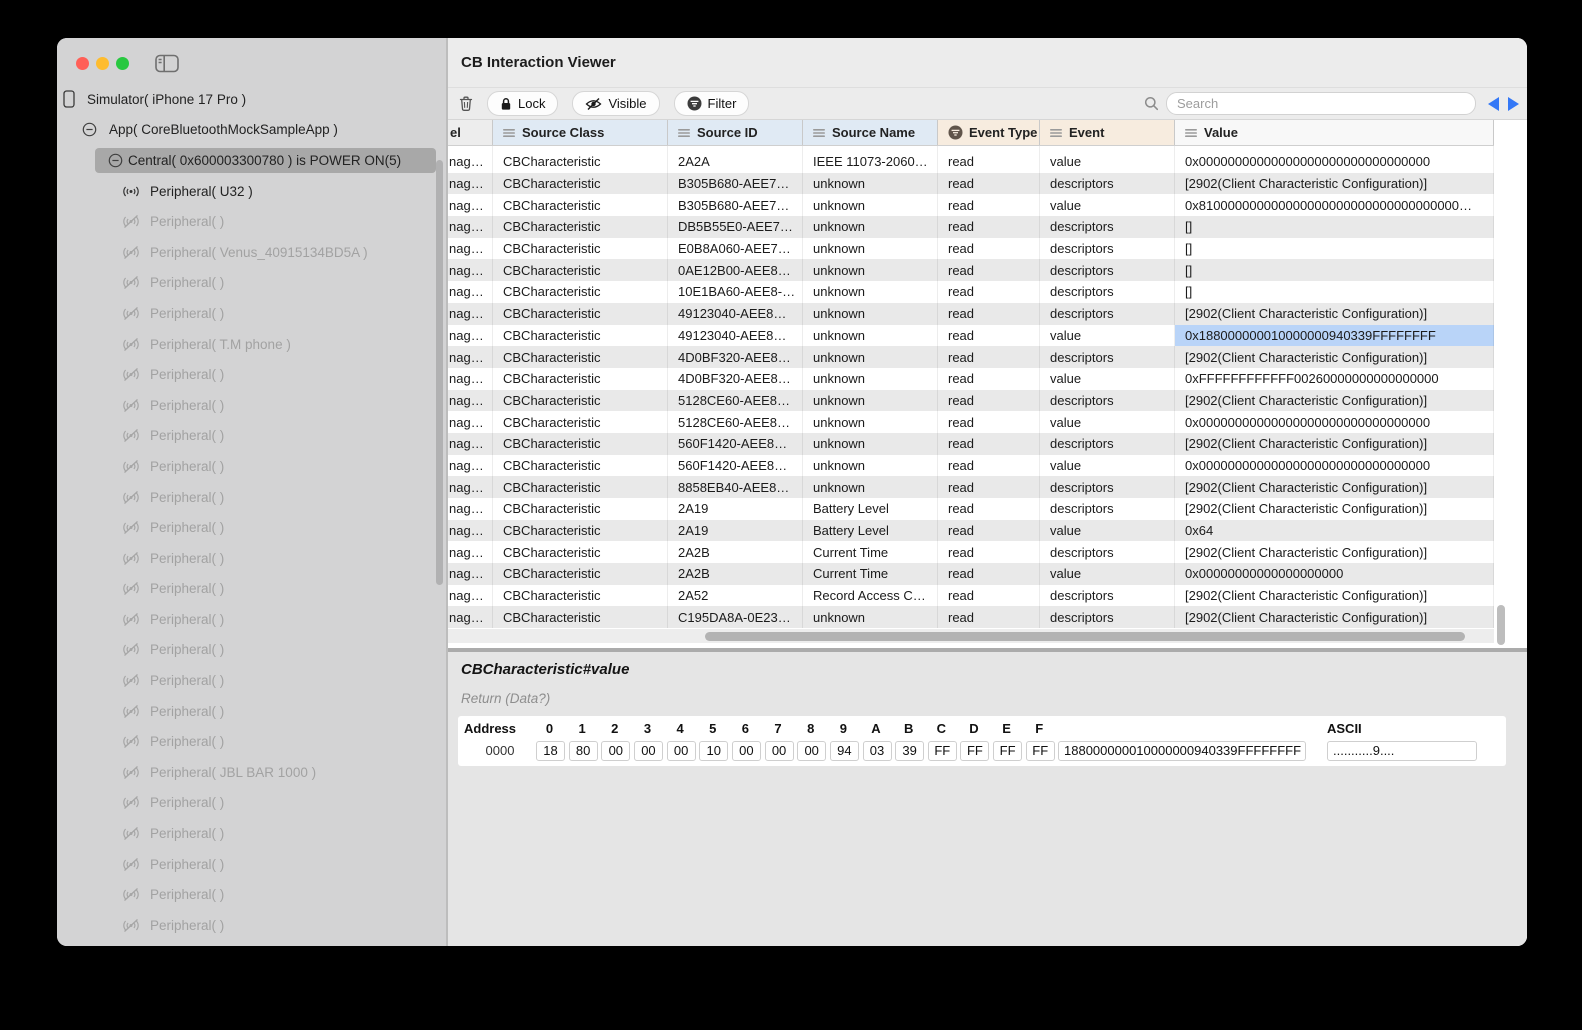 This screenshot has height=1030, width=1582. What do you see at coordinates (1040, 751) in the screenshot?
I see `hex-byte-input: FF` at bounding box center [1040, 751].